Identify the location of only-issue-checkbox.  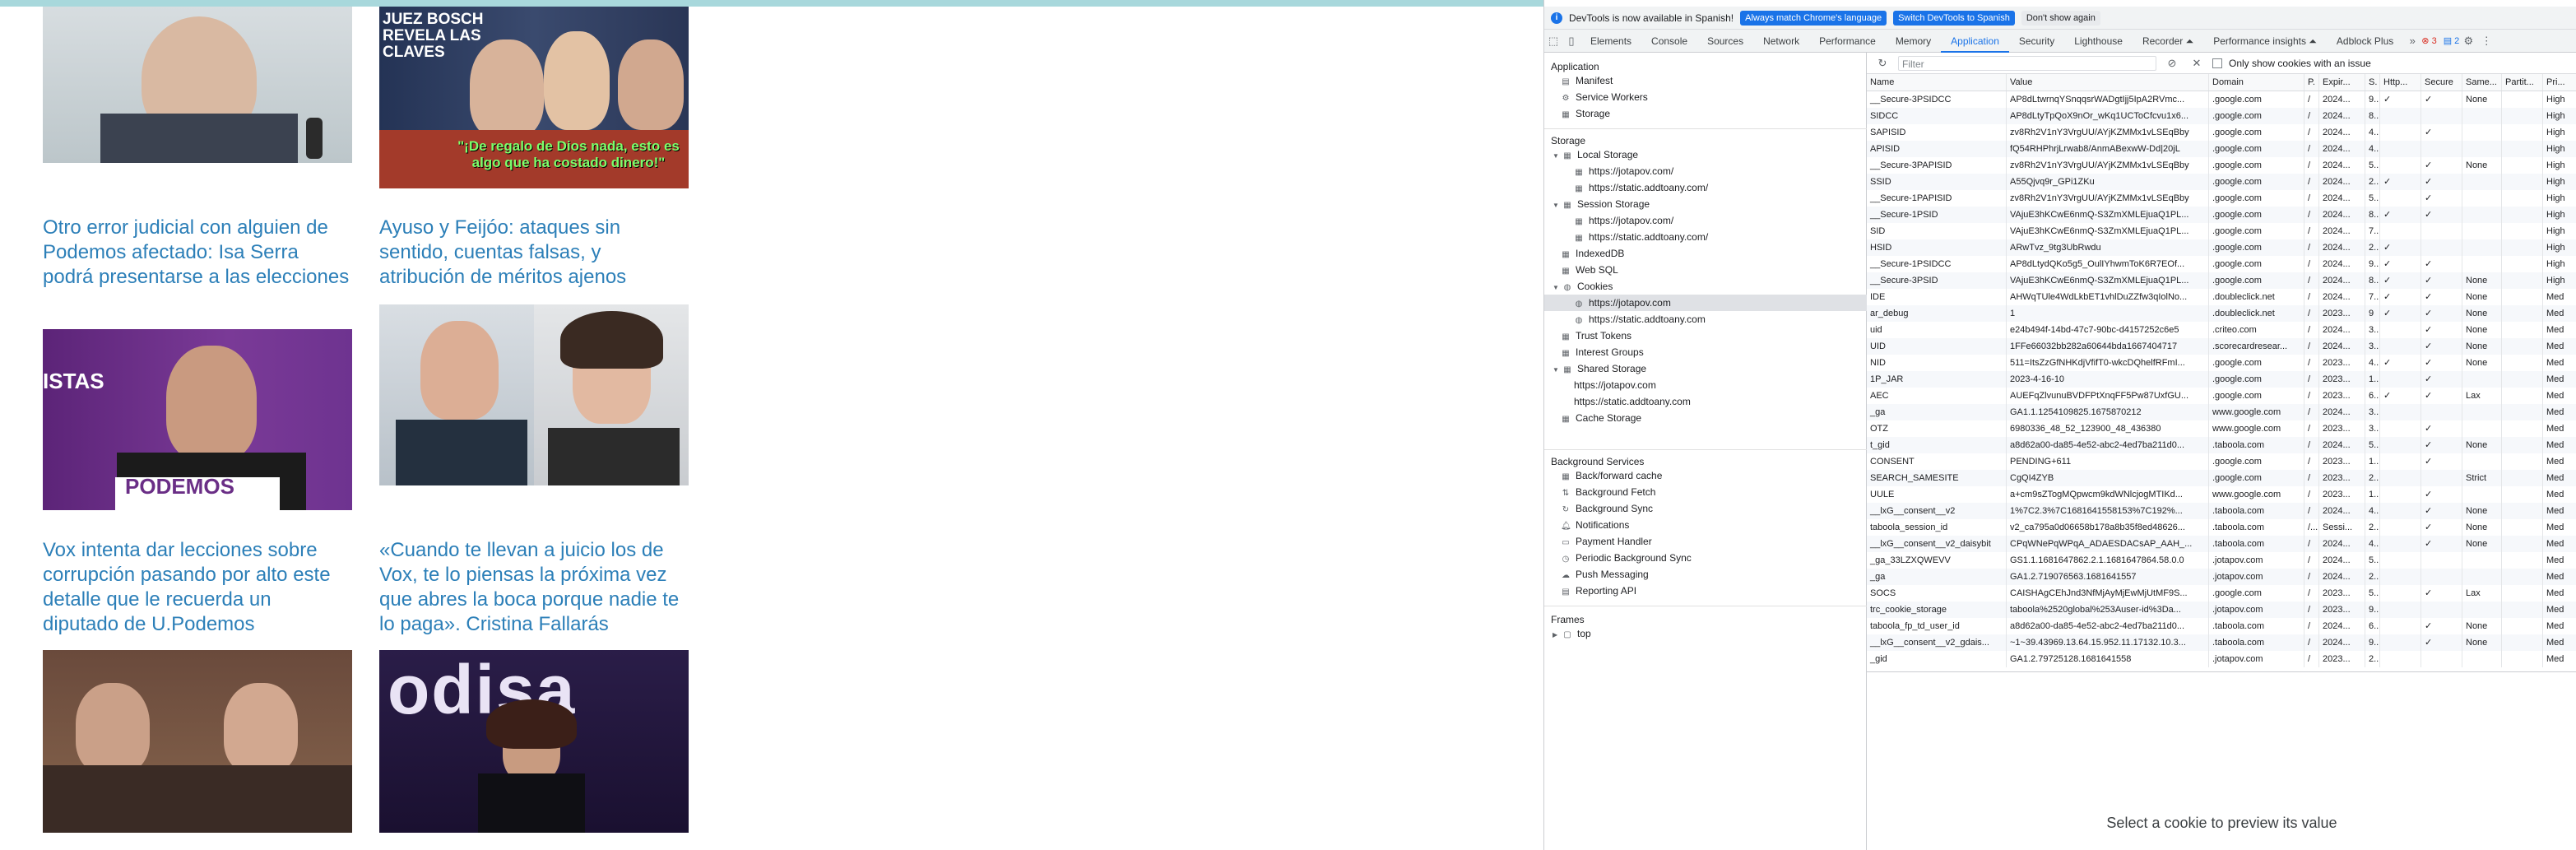
(2217, 63).